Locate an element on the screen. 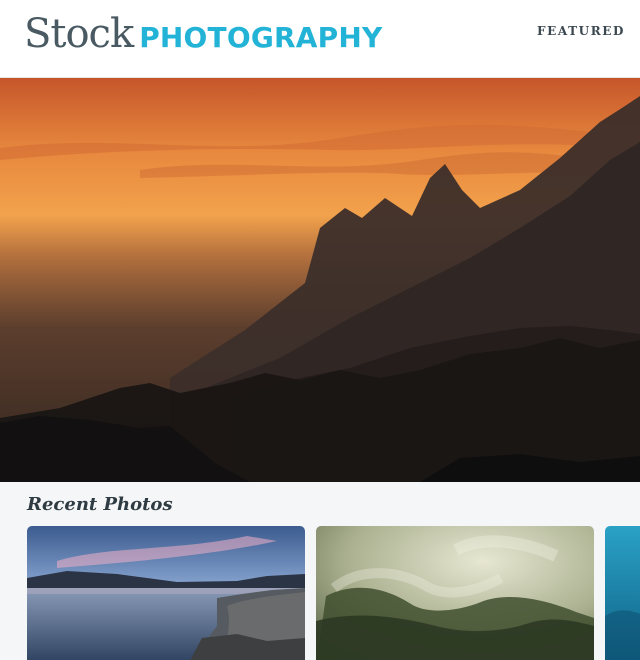 Image resolution: width=640 pixels, height=660 pixels. site-logo: Stock PHOTOGRAPHY is located at coordinates (203, 38).